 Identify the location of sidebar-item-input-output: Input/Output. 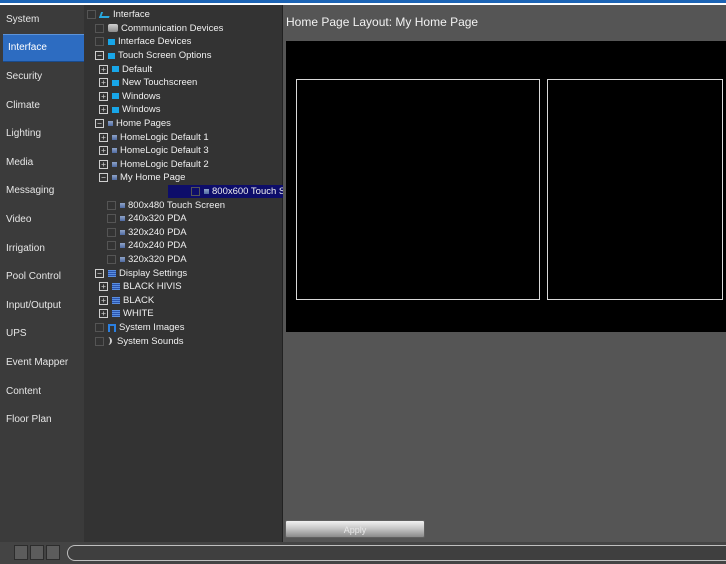
(42, 305).